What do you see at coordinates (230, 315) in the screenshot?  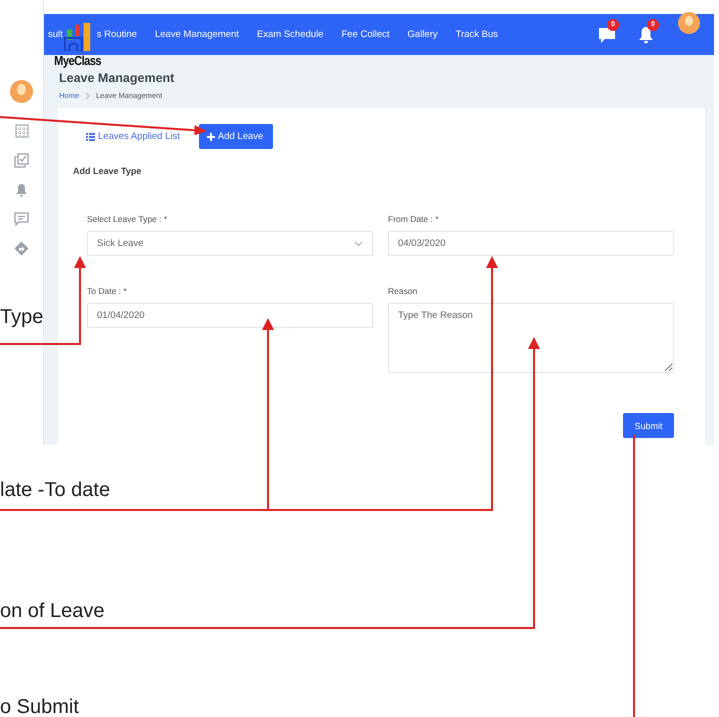 I see `date-field: 01/04/2020` at bounding box center [230, 315].